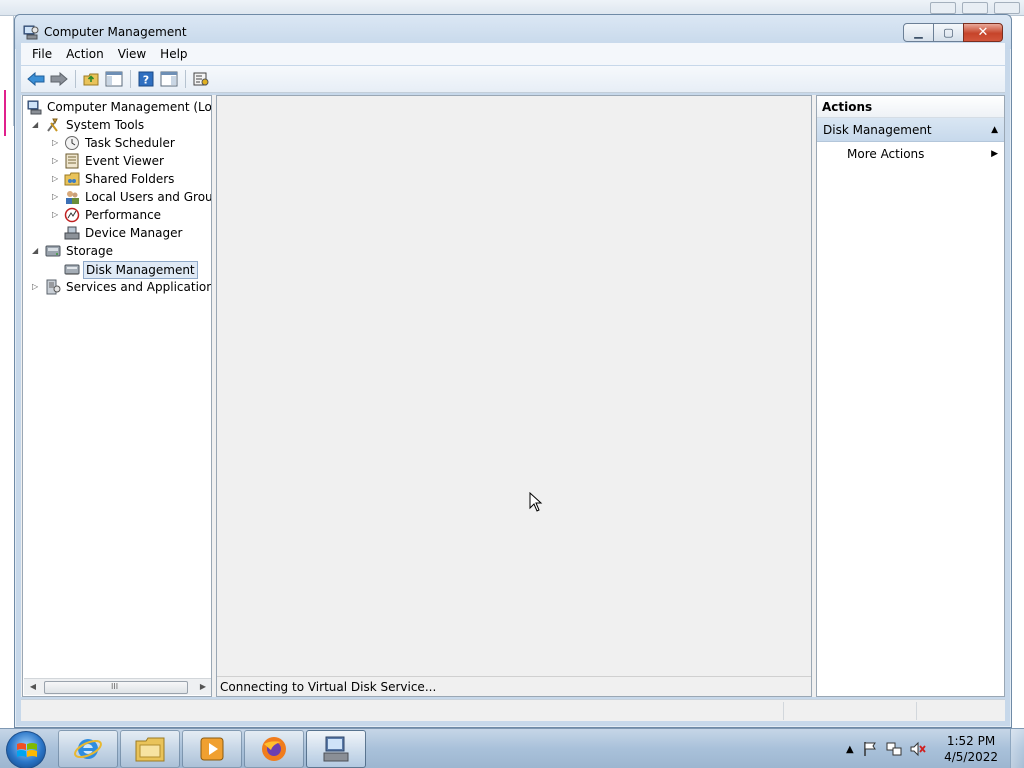 Image resolution: width=1024 pixels, height=768 pixels. What do you see at coordinates (130, 143) in the screenshot?
I see `tree-item-label: Task Scheduler` at bounding box center [130, 143].